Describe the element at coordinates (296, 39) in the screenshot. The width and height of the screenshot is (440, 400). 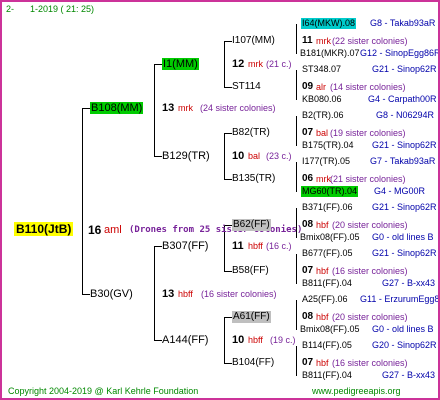
I see `connector-a1-parents` at that location.